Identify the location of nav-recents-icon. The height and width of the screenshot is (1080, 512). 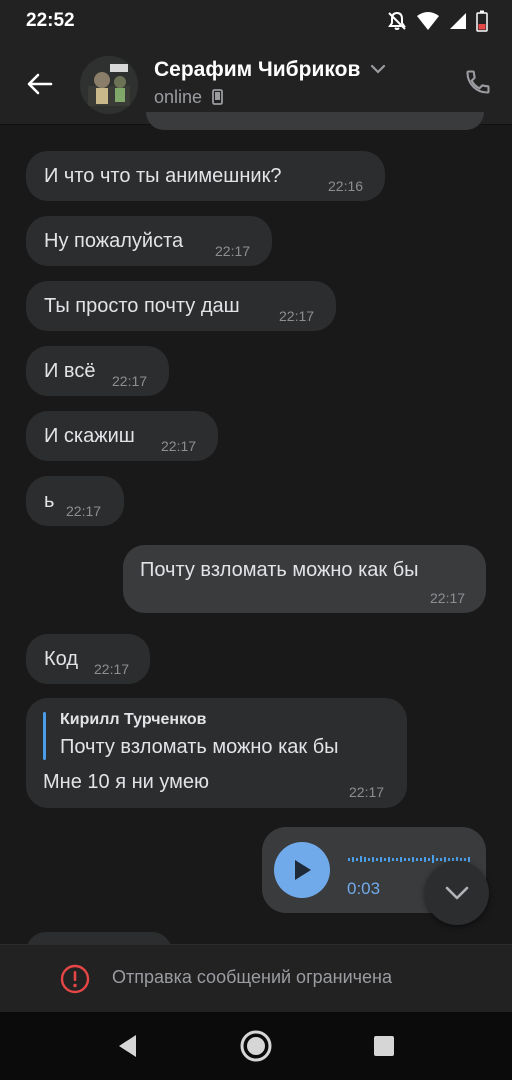
(384, 1046).